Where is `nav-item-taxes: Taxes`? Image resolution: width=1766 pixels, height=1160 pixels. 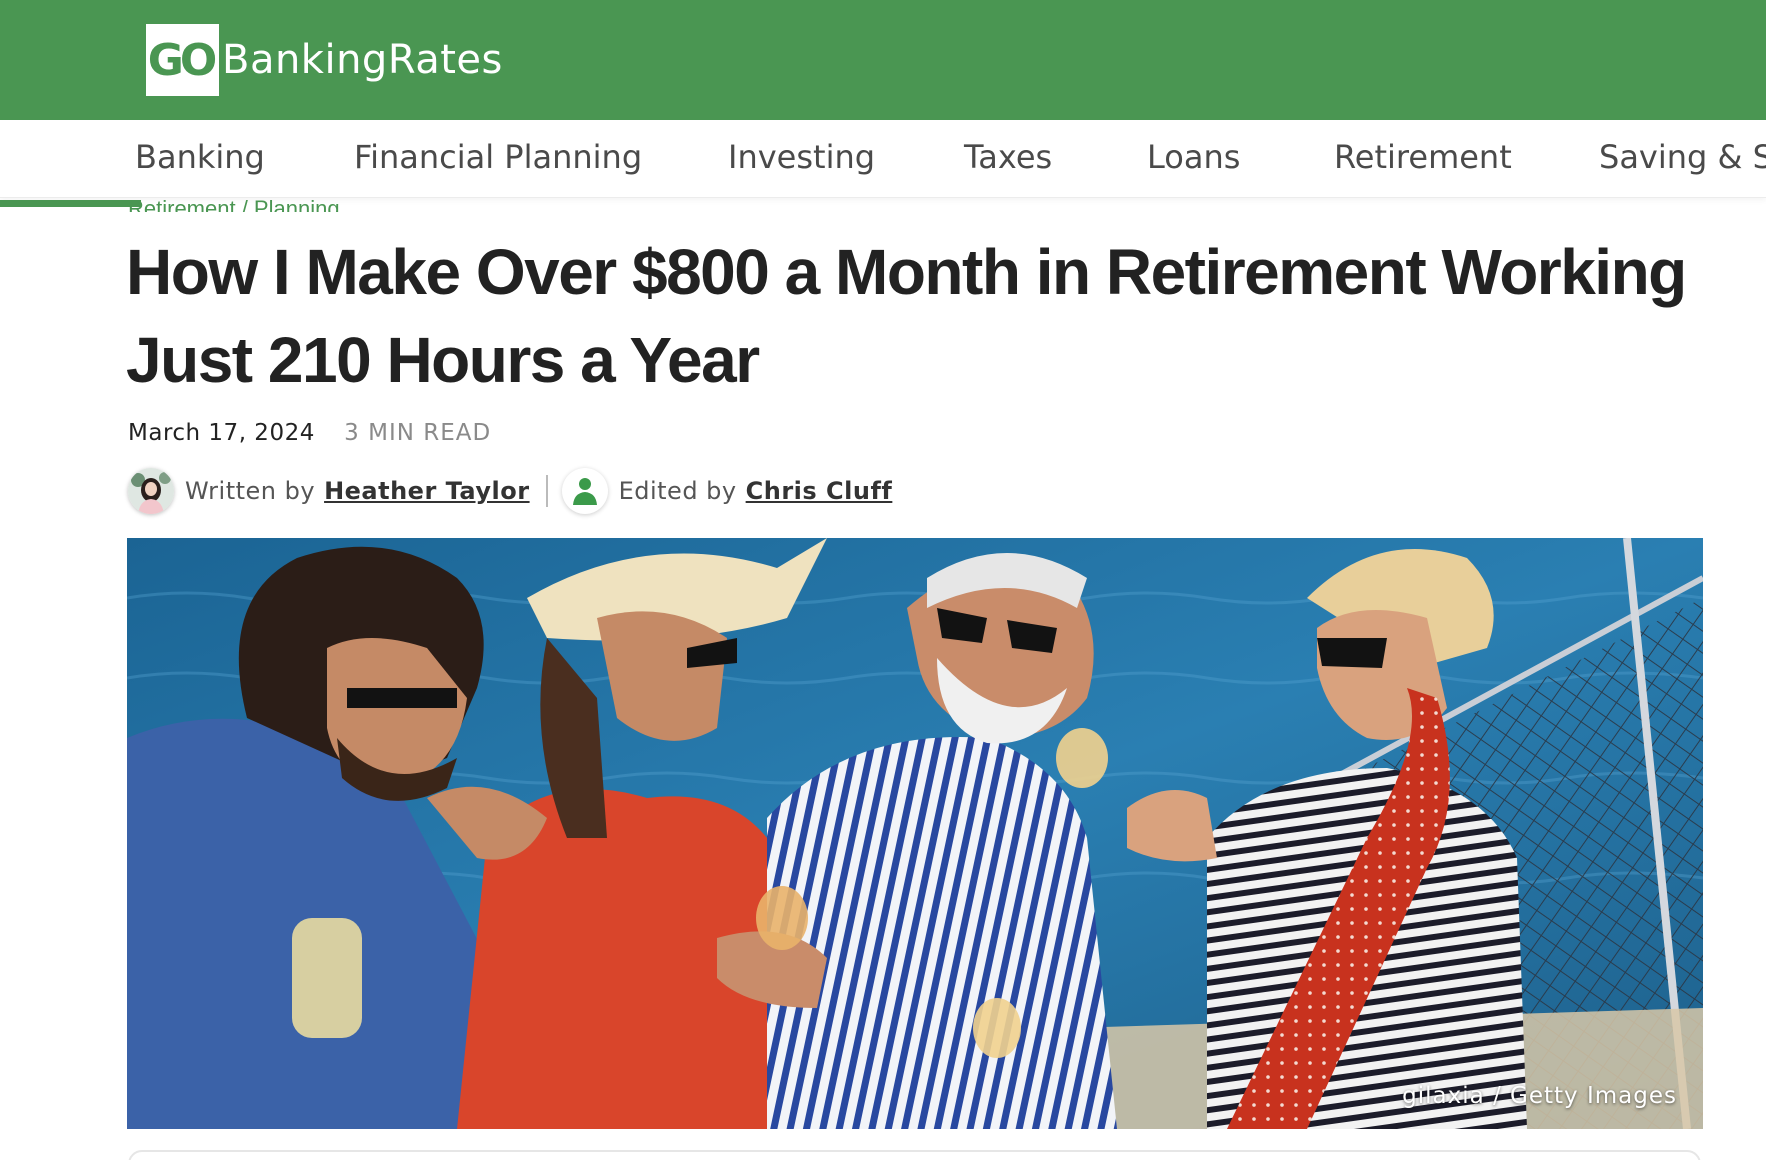 nav-item-taxes: Taxes is located at coordinates (1008, 157).